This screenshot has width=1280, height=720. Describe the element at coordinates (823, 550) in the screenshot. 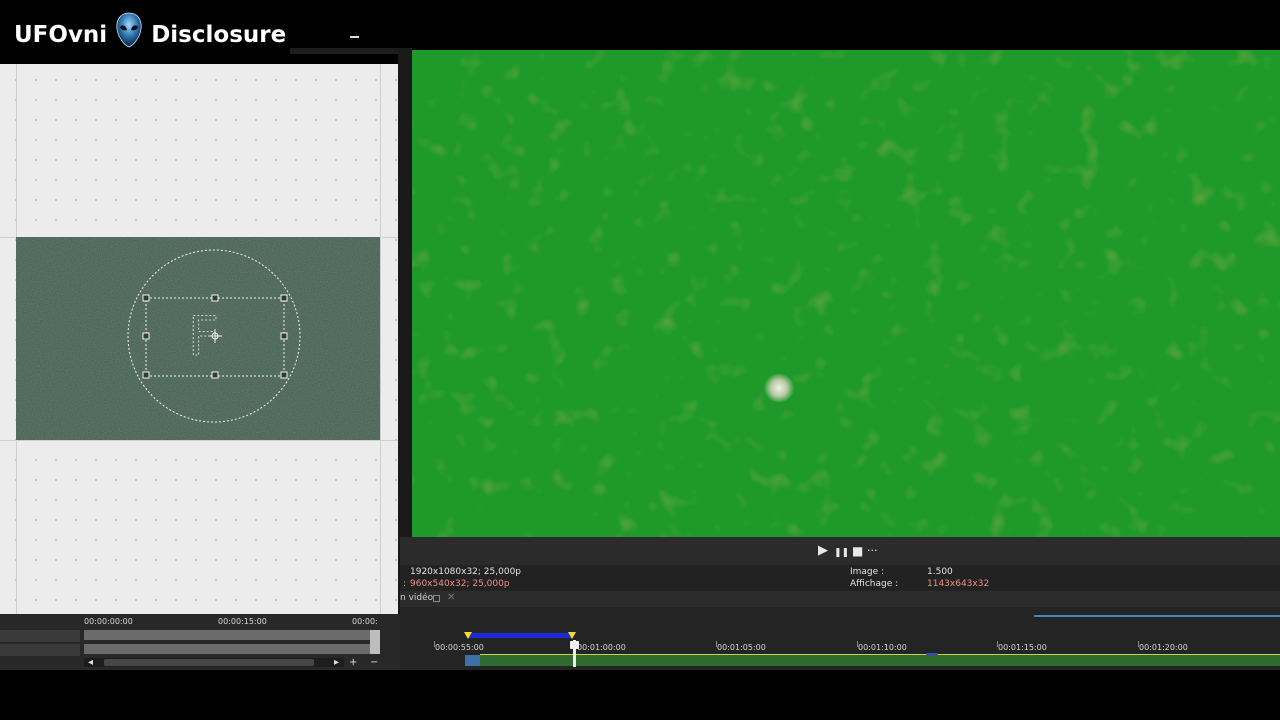

I see `play-button: ▶` at that location.